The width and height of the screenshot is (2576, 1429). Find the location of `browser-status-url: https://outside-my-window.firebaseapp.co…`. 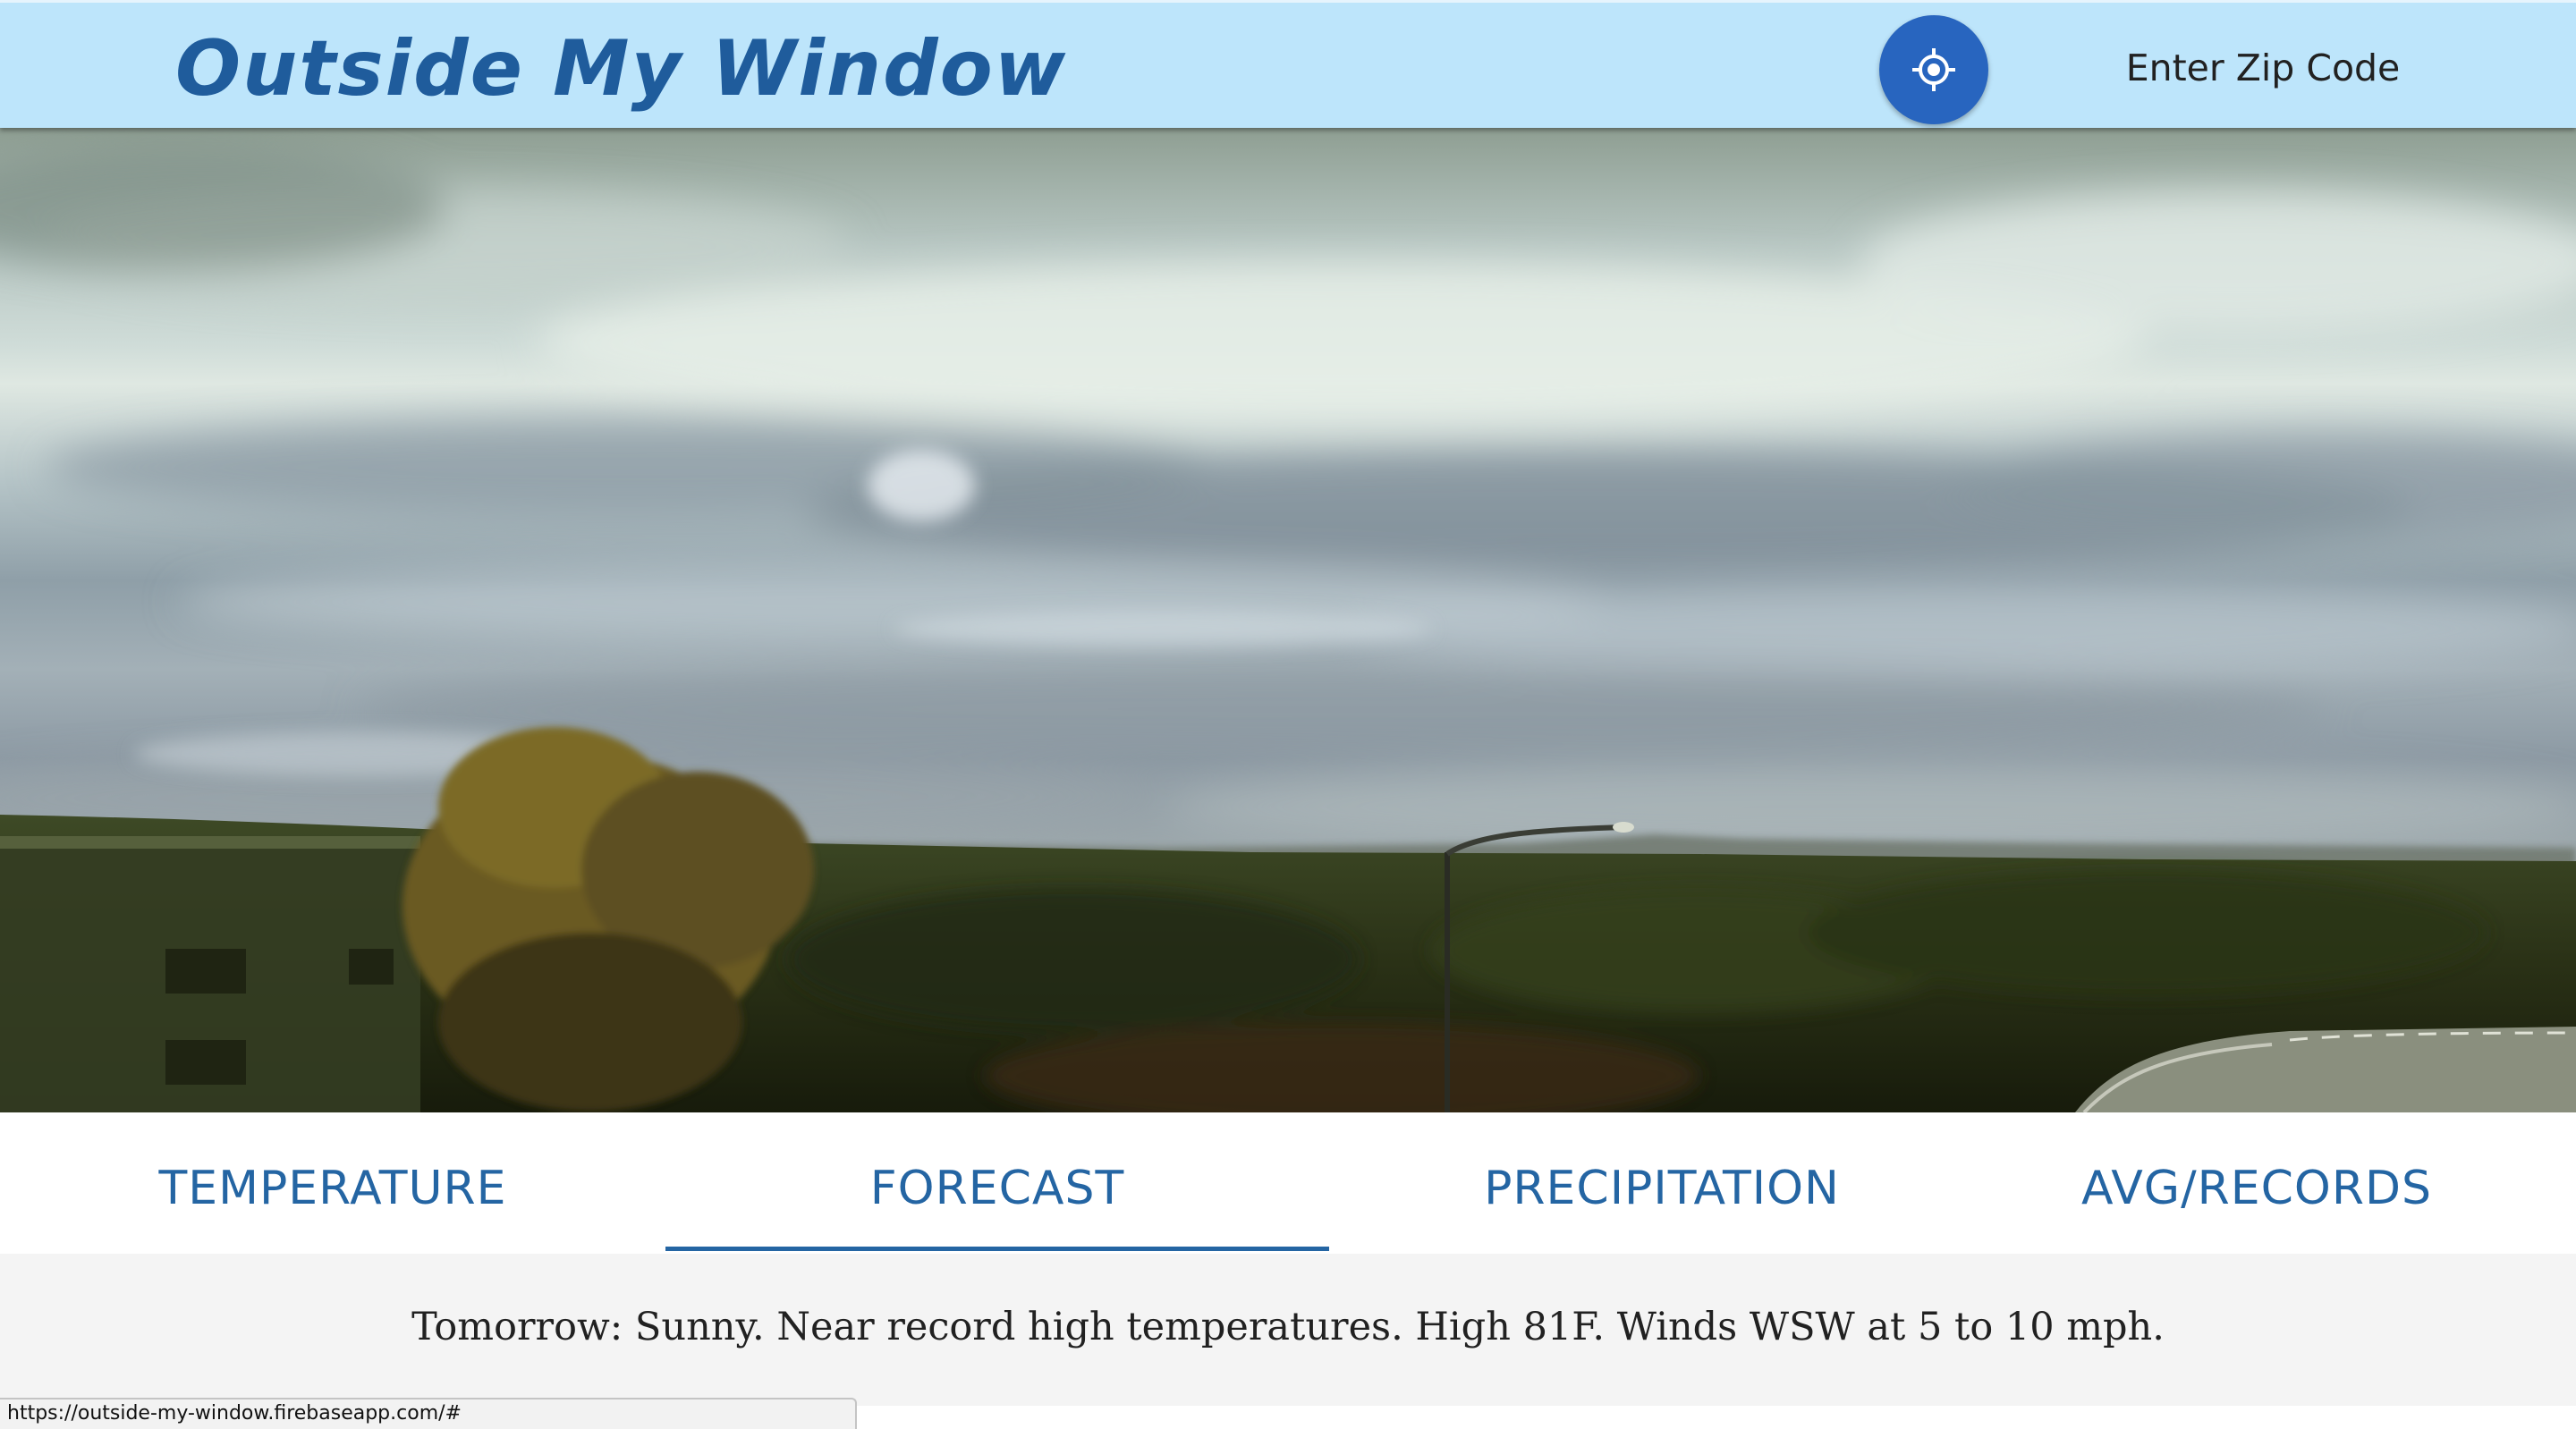

browser-status-url: https://outside-my-window.firebaseapp.co… is located at coordinates (428, 1413).